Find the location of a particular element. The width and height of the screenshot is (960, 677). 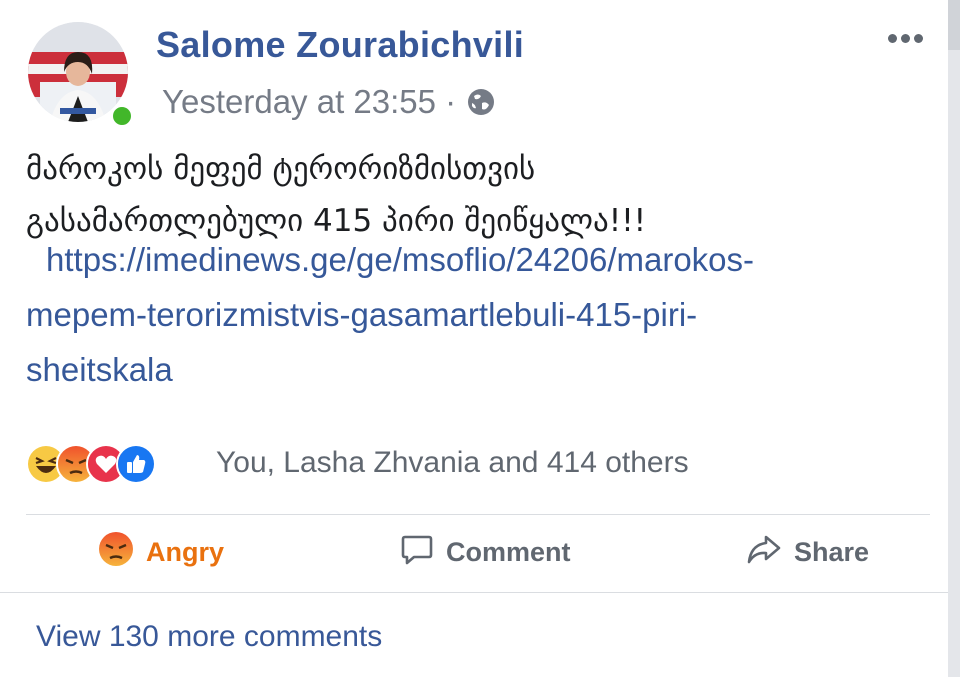

more-options-icon is located at coordinates (905, 38).